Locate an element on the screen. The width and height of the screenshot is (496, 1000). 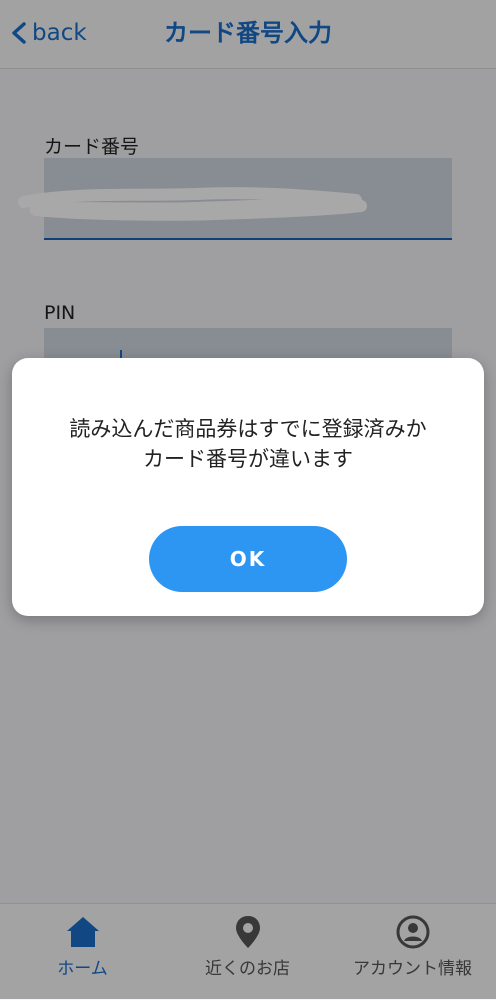
ok-button: OK is located at coordinates (248, 559).